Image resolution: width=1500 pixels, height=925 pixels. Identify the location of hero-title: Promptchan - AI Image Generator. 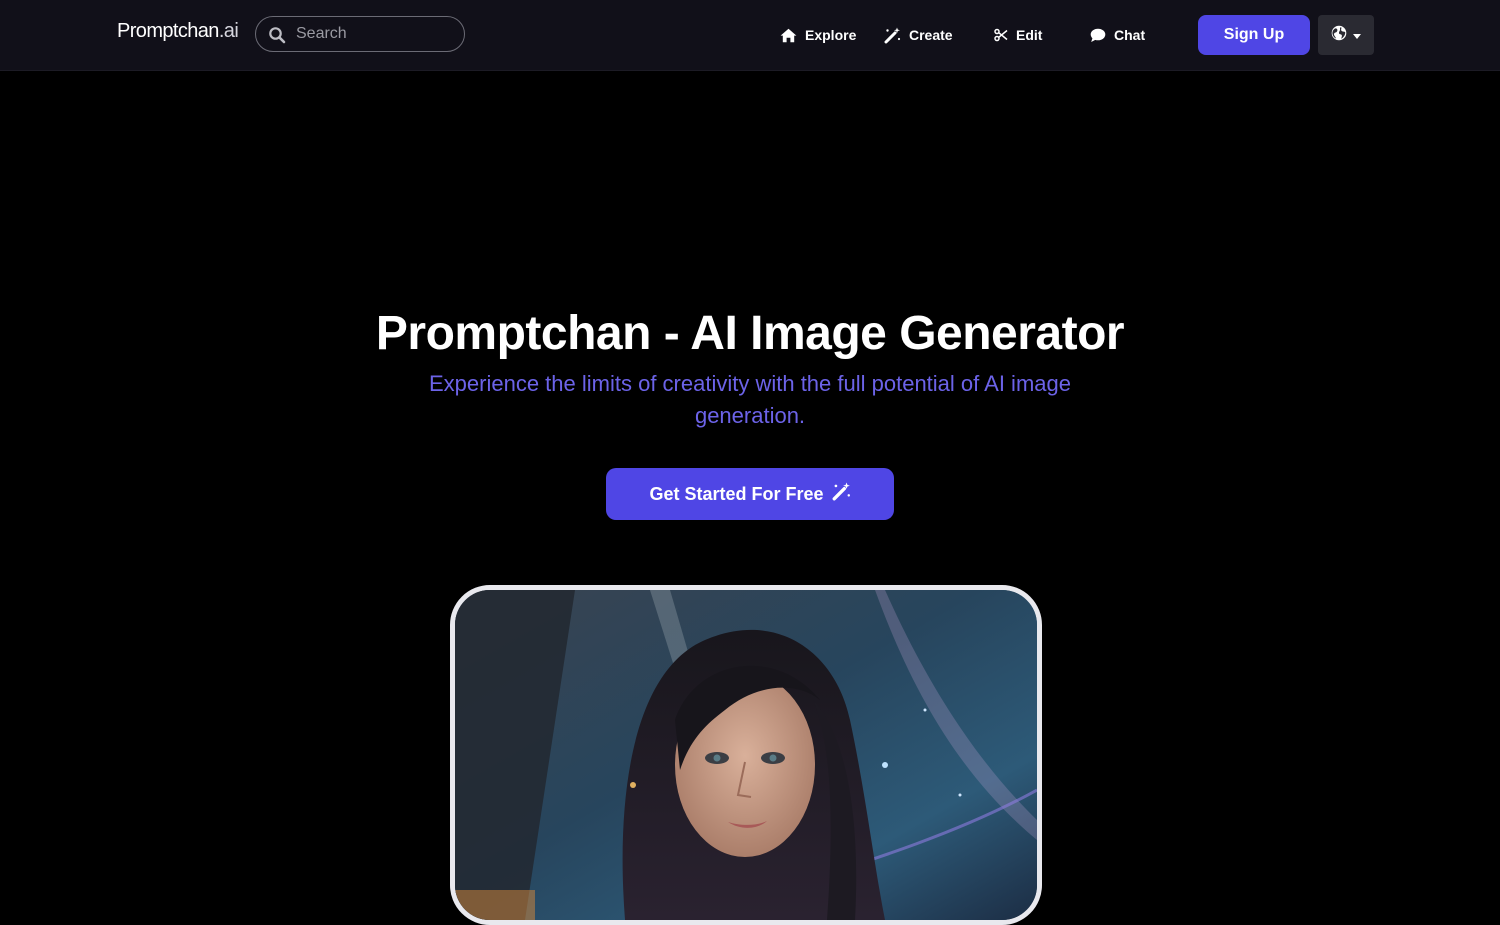
(750, 333).